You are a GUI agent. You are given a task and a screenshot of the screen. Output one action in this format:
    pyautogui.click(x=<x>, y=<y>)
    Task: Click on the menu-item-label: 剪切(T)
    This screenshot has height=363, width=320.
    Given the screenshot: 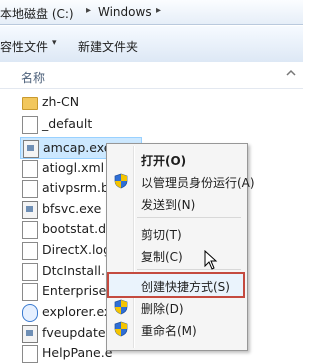 What is the action you would take?
    pyautogui.click(x=161, y=235)
    